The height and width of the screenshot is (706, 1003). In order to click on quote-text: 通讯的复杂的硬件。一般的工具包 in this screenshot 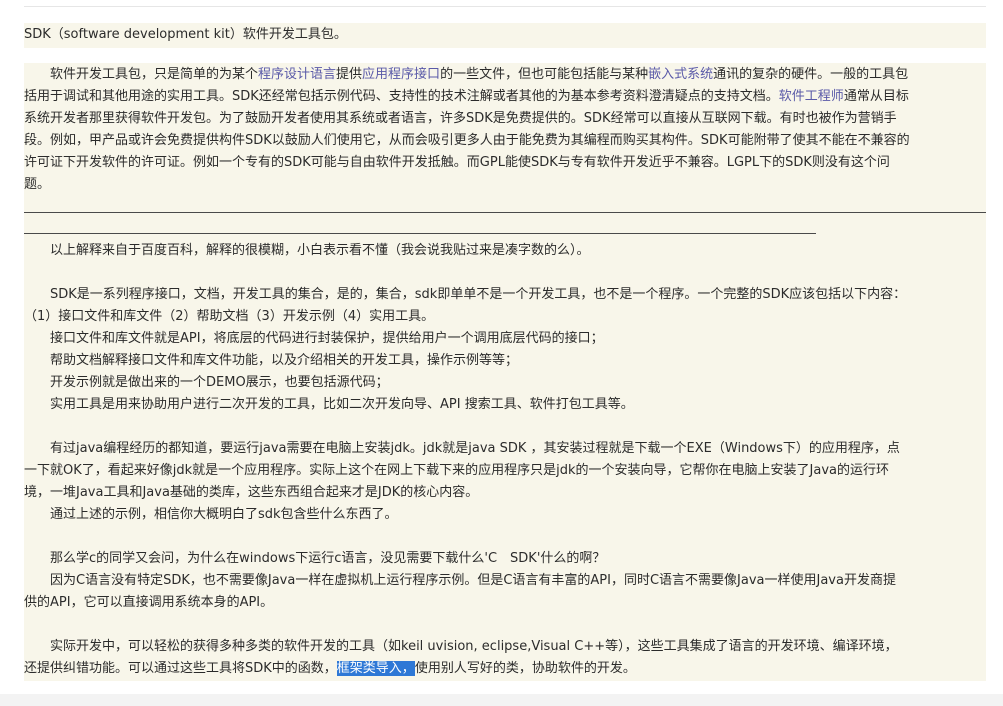, I will do `click(811, 74)`.